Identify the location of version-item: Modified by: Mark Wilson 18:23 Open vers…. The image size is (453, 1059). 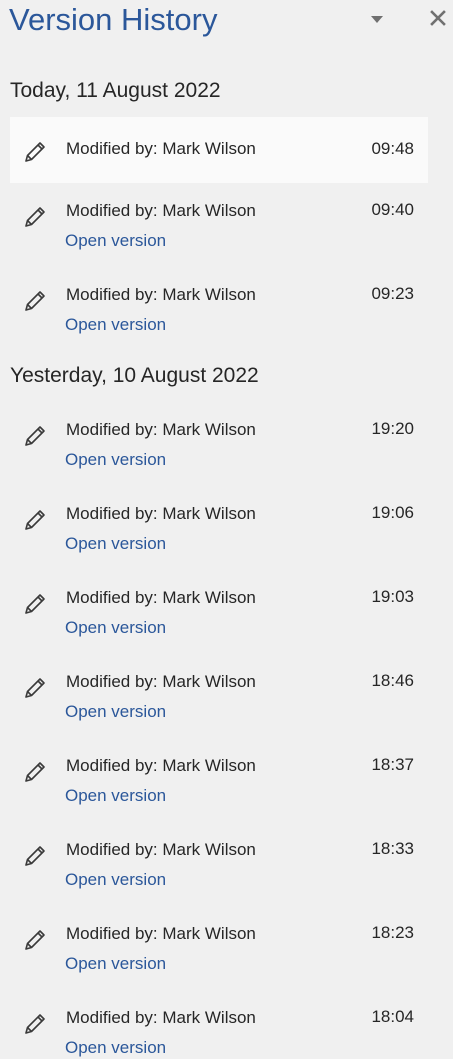
(219, 938).